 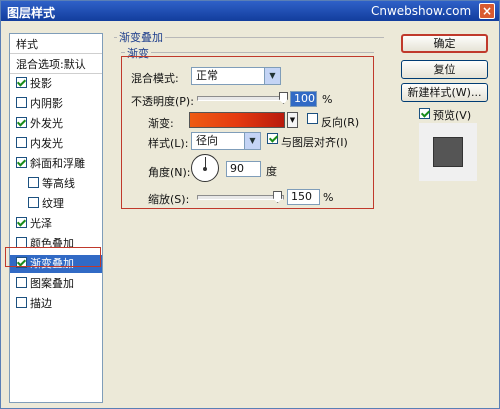 I want to click on opacity-slider-track, so click(x=242, y=98).